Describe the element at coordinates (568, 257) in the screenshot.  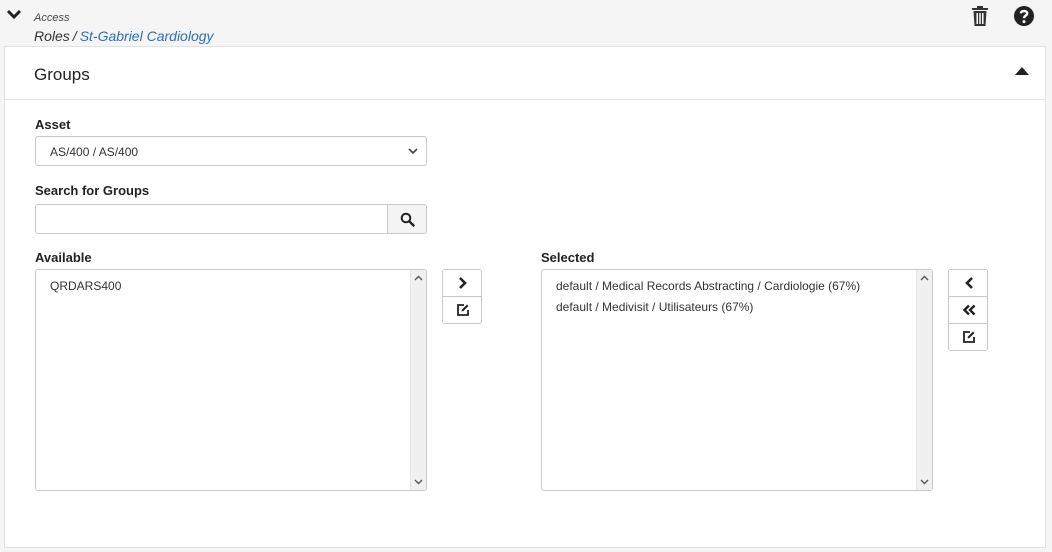
I see `selected-label: Selected` at that location.